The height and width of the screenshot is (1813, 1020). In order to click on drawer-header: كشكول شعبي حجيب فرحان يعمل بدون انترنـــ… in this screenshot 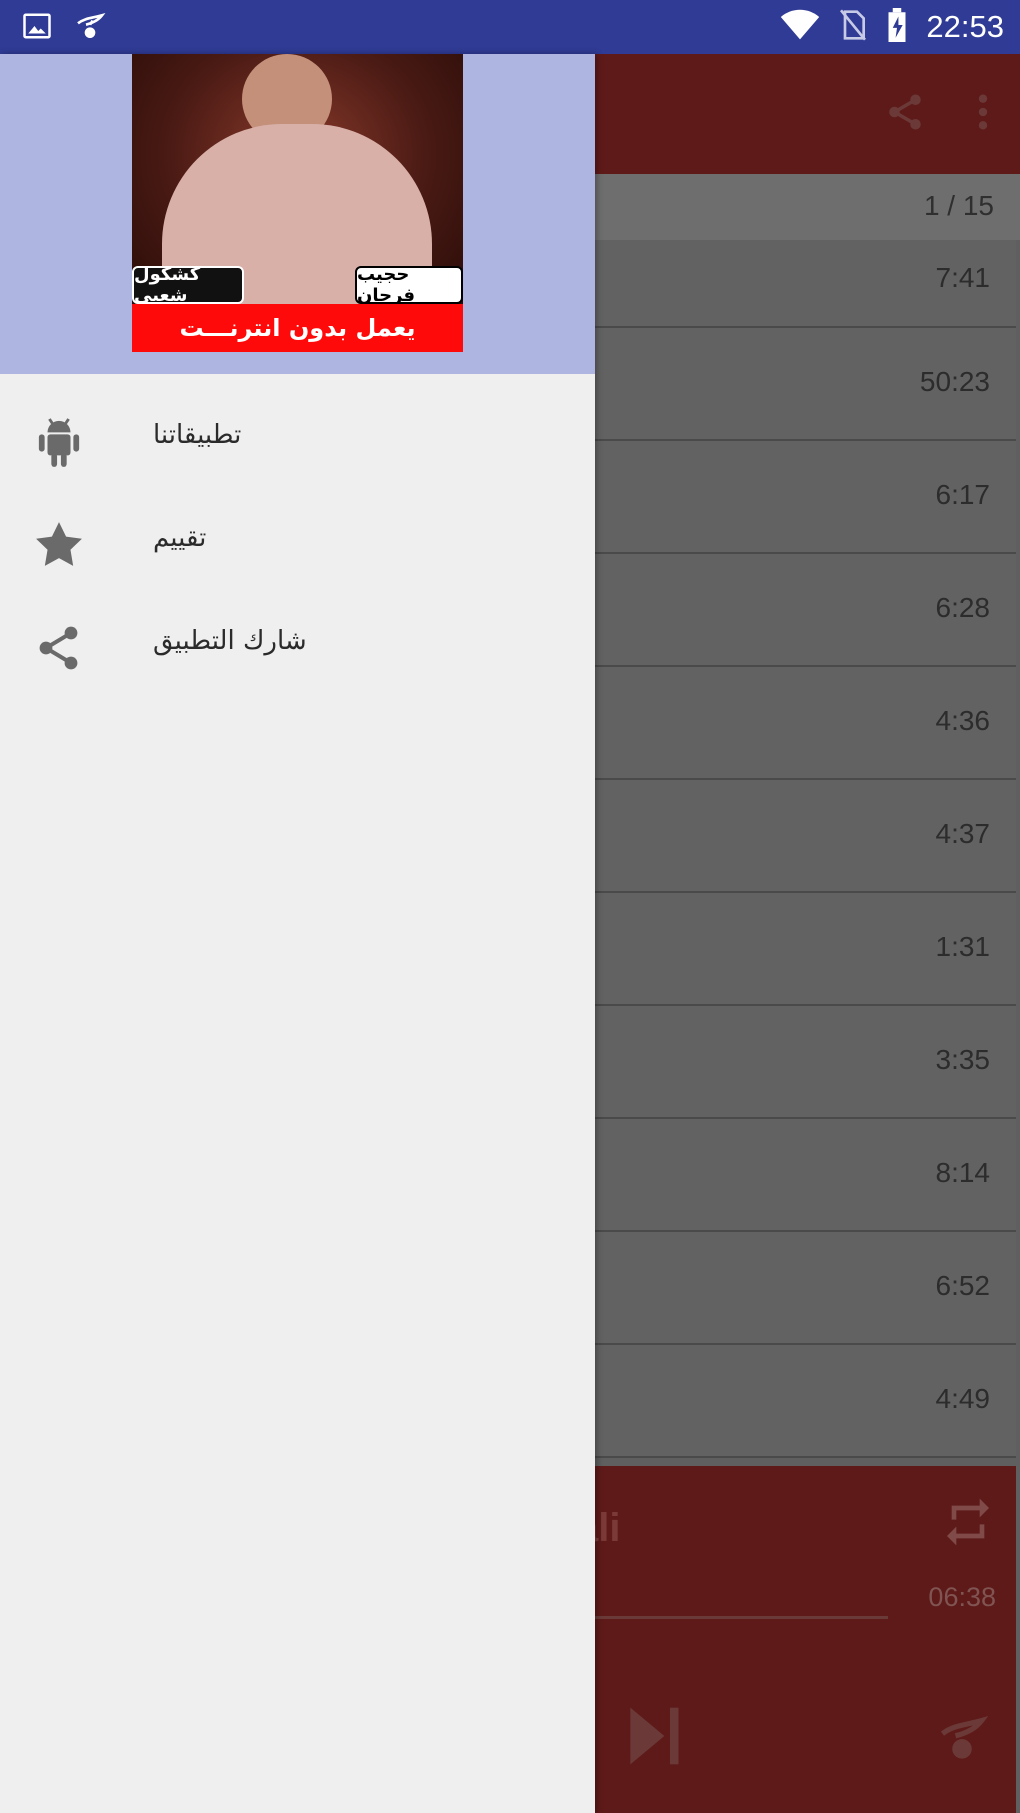, I will do `click(297, 214)`.